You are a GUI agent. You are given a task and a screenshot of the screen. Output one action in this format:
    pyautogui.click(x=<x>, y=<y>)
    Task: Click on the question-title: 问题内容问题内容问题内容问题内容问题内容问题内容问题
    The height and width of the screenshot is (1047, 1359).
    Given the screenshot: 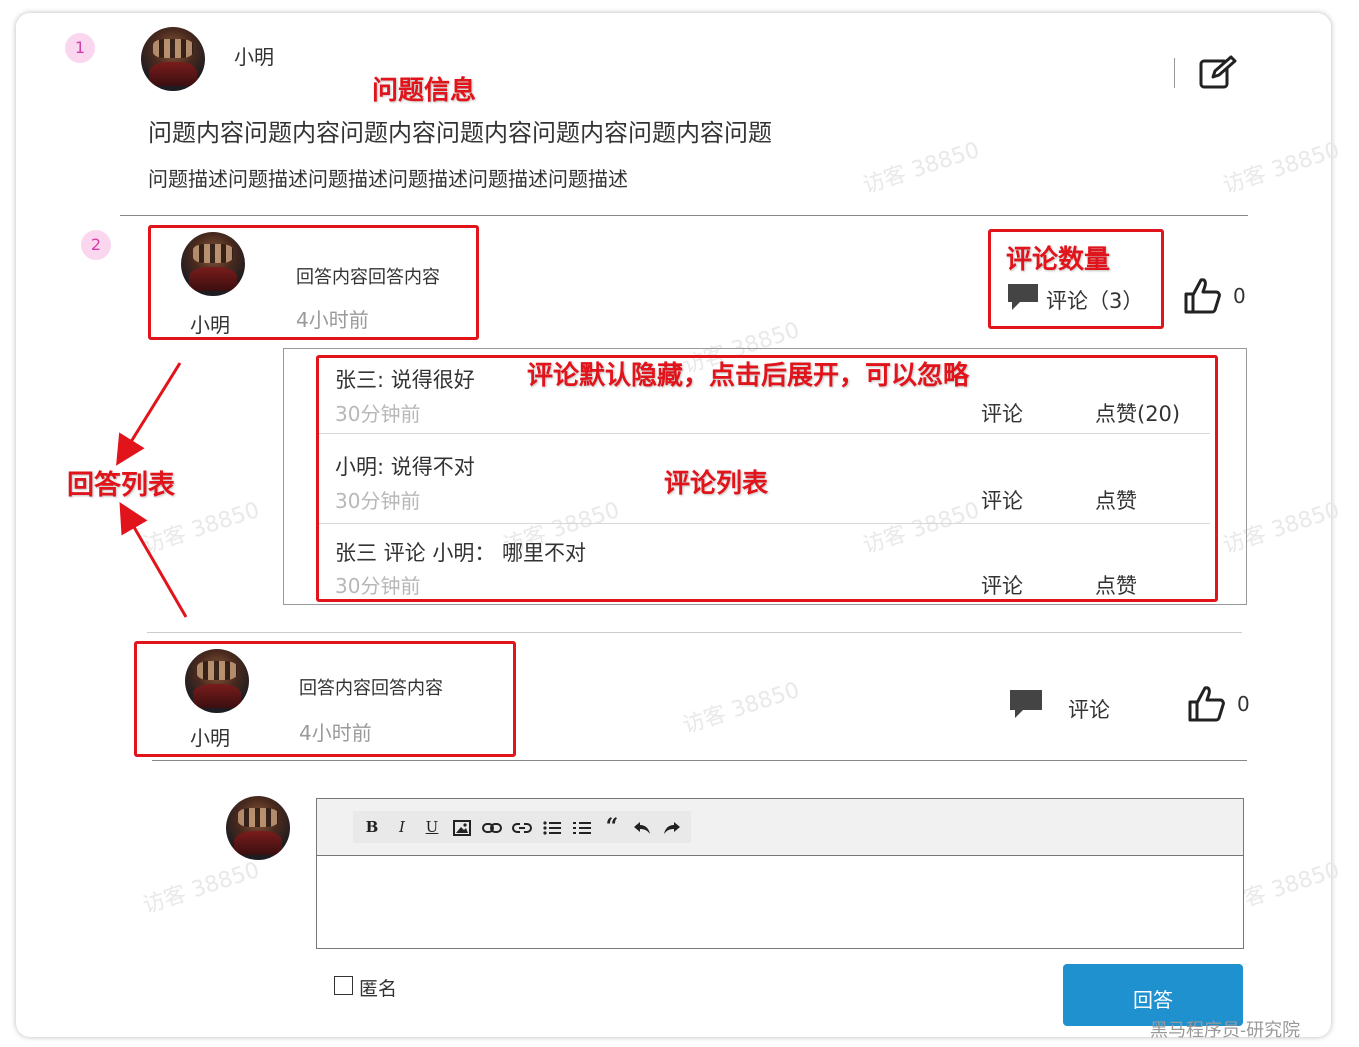 What is the action you would take?
    pyautogui.click(x=460, y=133)
    